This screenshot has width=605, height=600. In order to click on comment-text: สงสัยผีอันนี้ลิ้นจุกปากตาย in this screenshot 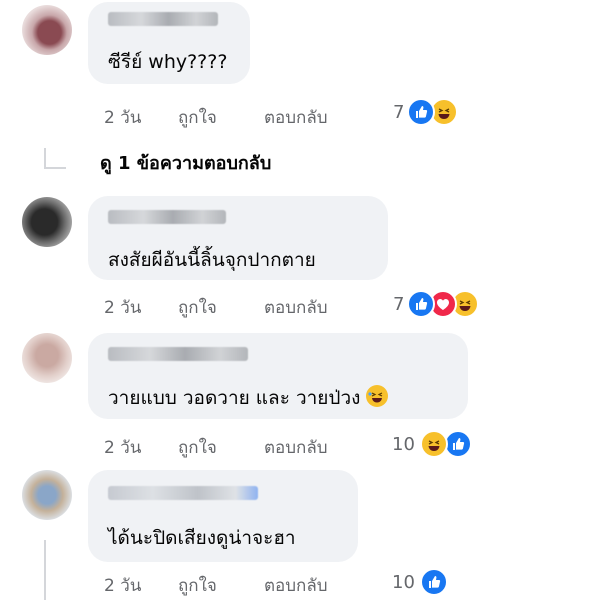, I will do `click(212, 260)`.